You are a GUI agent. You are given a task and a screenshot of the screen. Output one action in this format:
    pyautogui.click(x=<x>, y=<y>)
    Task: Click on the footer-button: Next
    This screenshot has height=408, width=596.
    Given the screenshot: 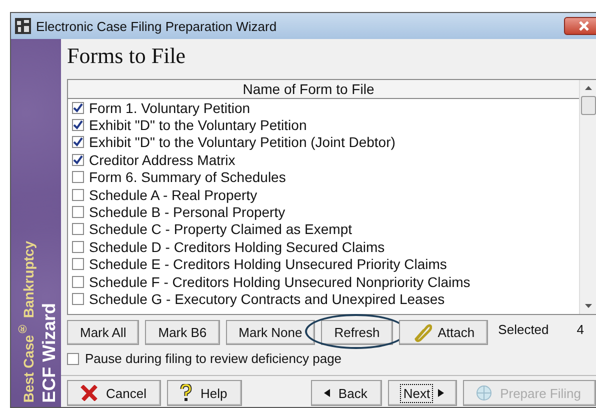 What is the action you would take?
    pyautogui.click(x=423, y=393)
    